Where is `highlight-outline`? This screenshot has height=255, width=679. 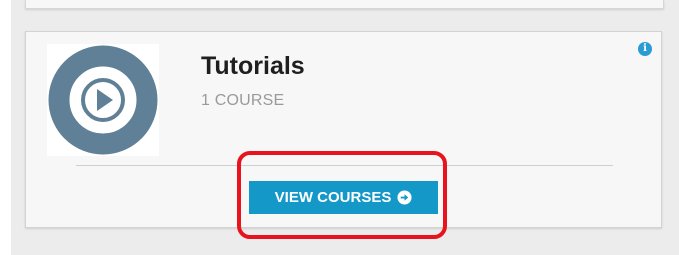 highlight-outline is located at coordinates (342, 195).